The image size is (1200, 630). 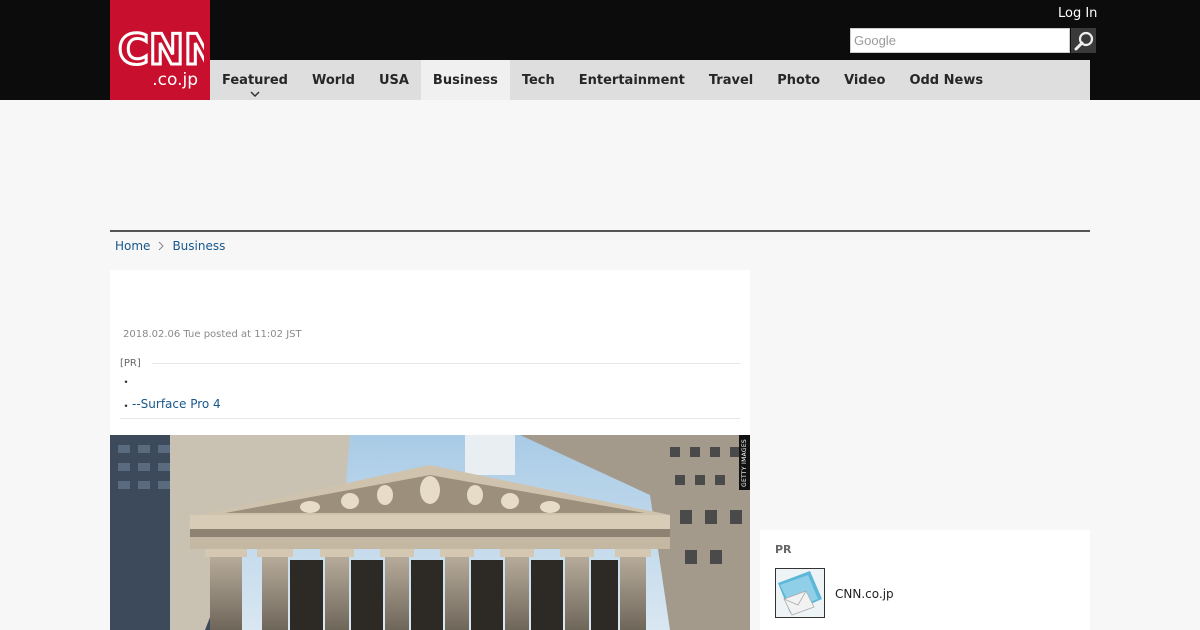 What do you see at coordinates (130, 363) in the screenshot?
I see `pr-label: [PR]` at bounding box center [130, 363].